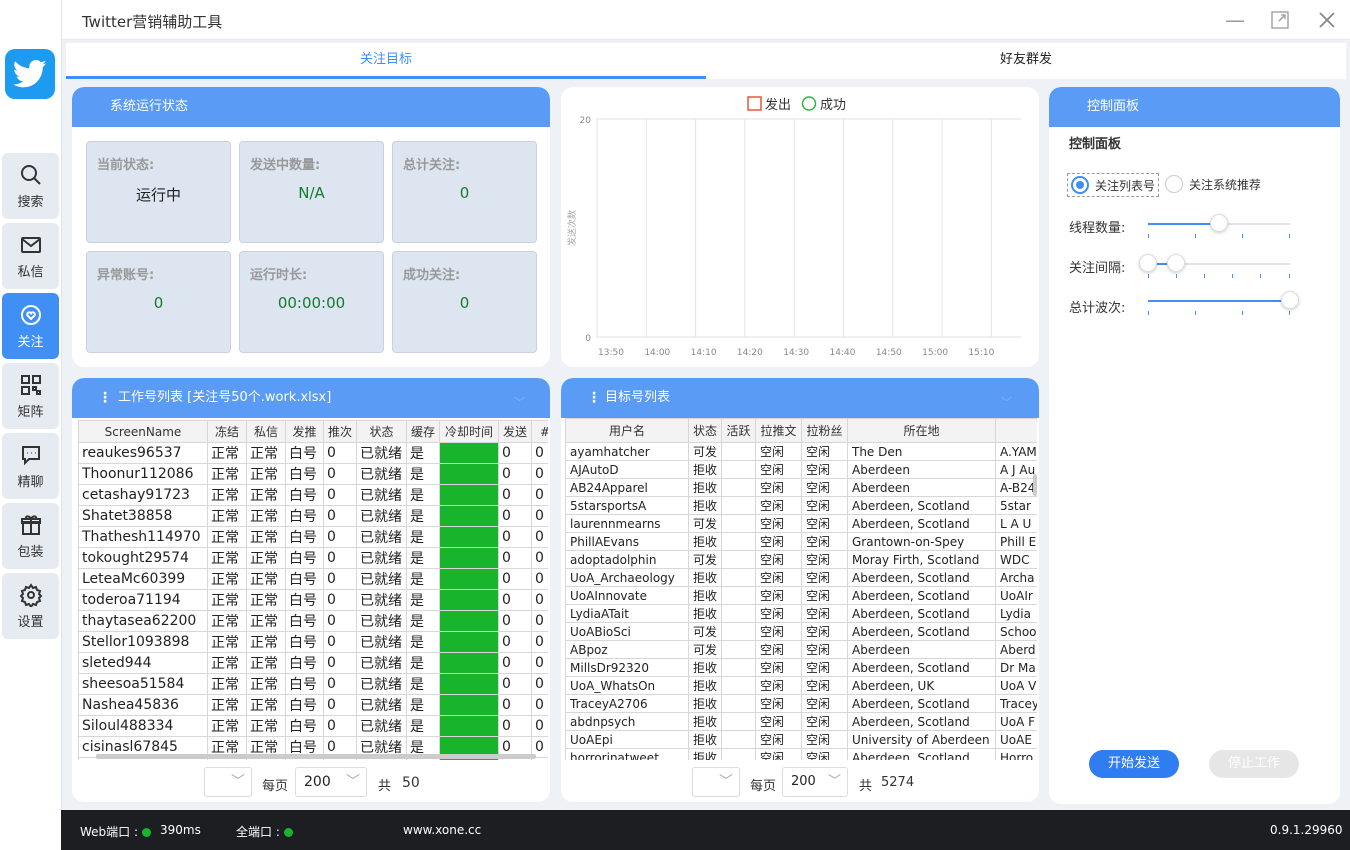  I want to click on all-port-text: 全端口 :, so click(258, 832).